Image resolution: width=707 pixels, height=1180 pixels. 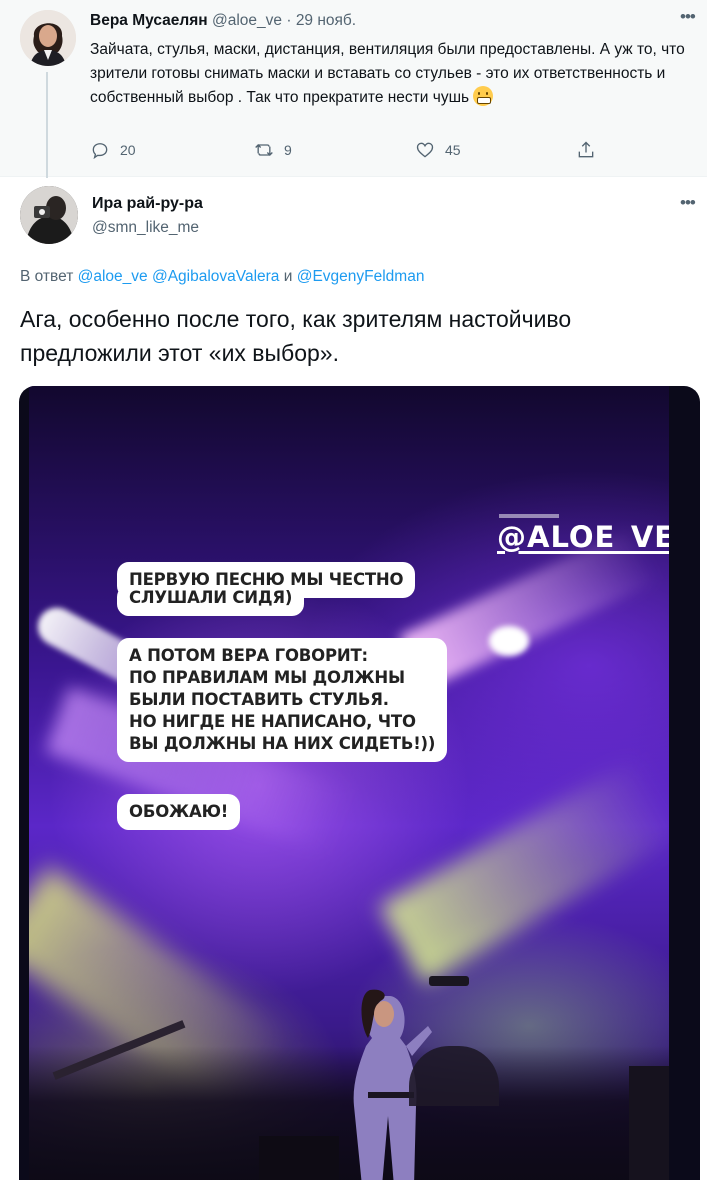 I want to click on main-author-handle: @smn_like_me, so click(x=145, y=228).